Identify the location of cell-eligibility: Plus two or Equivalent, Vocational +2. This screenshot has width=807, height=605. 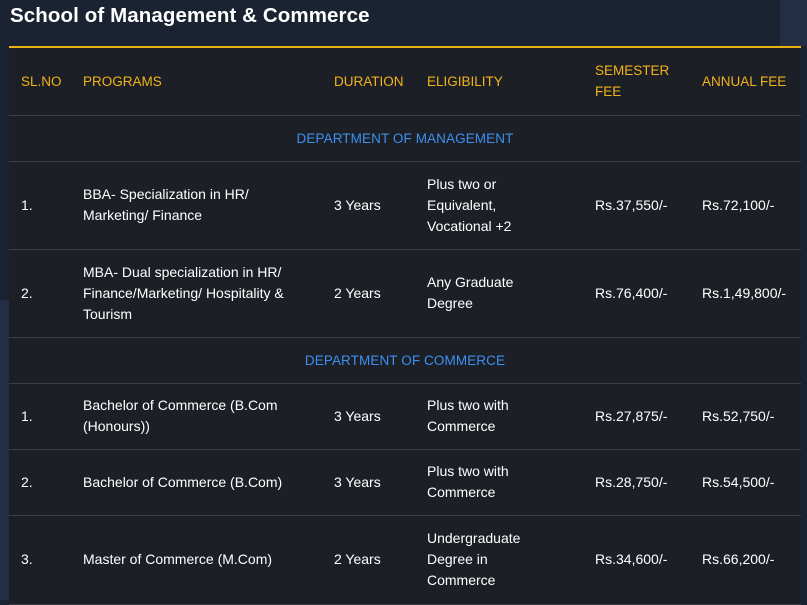
(499, 205).